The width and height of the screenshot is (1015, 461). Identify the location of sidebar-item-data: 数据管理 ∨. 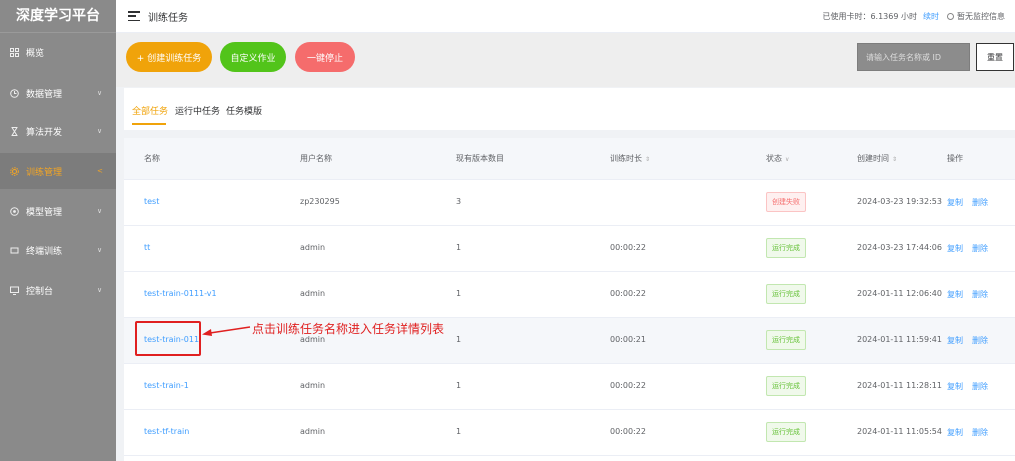
(58, 93).